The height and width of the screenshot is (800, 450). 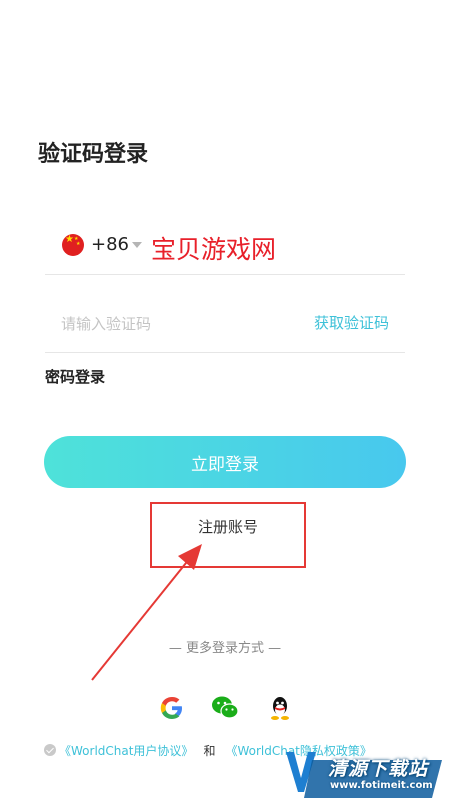 I want to click on verify-code-input, so click(x=171, y=324).